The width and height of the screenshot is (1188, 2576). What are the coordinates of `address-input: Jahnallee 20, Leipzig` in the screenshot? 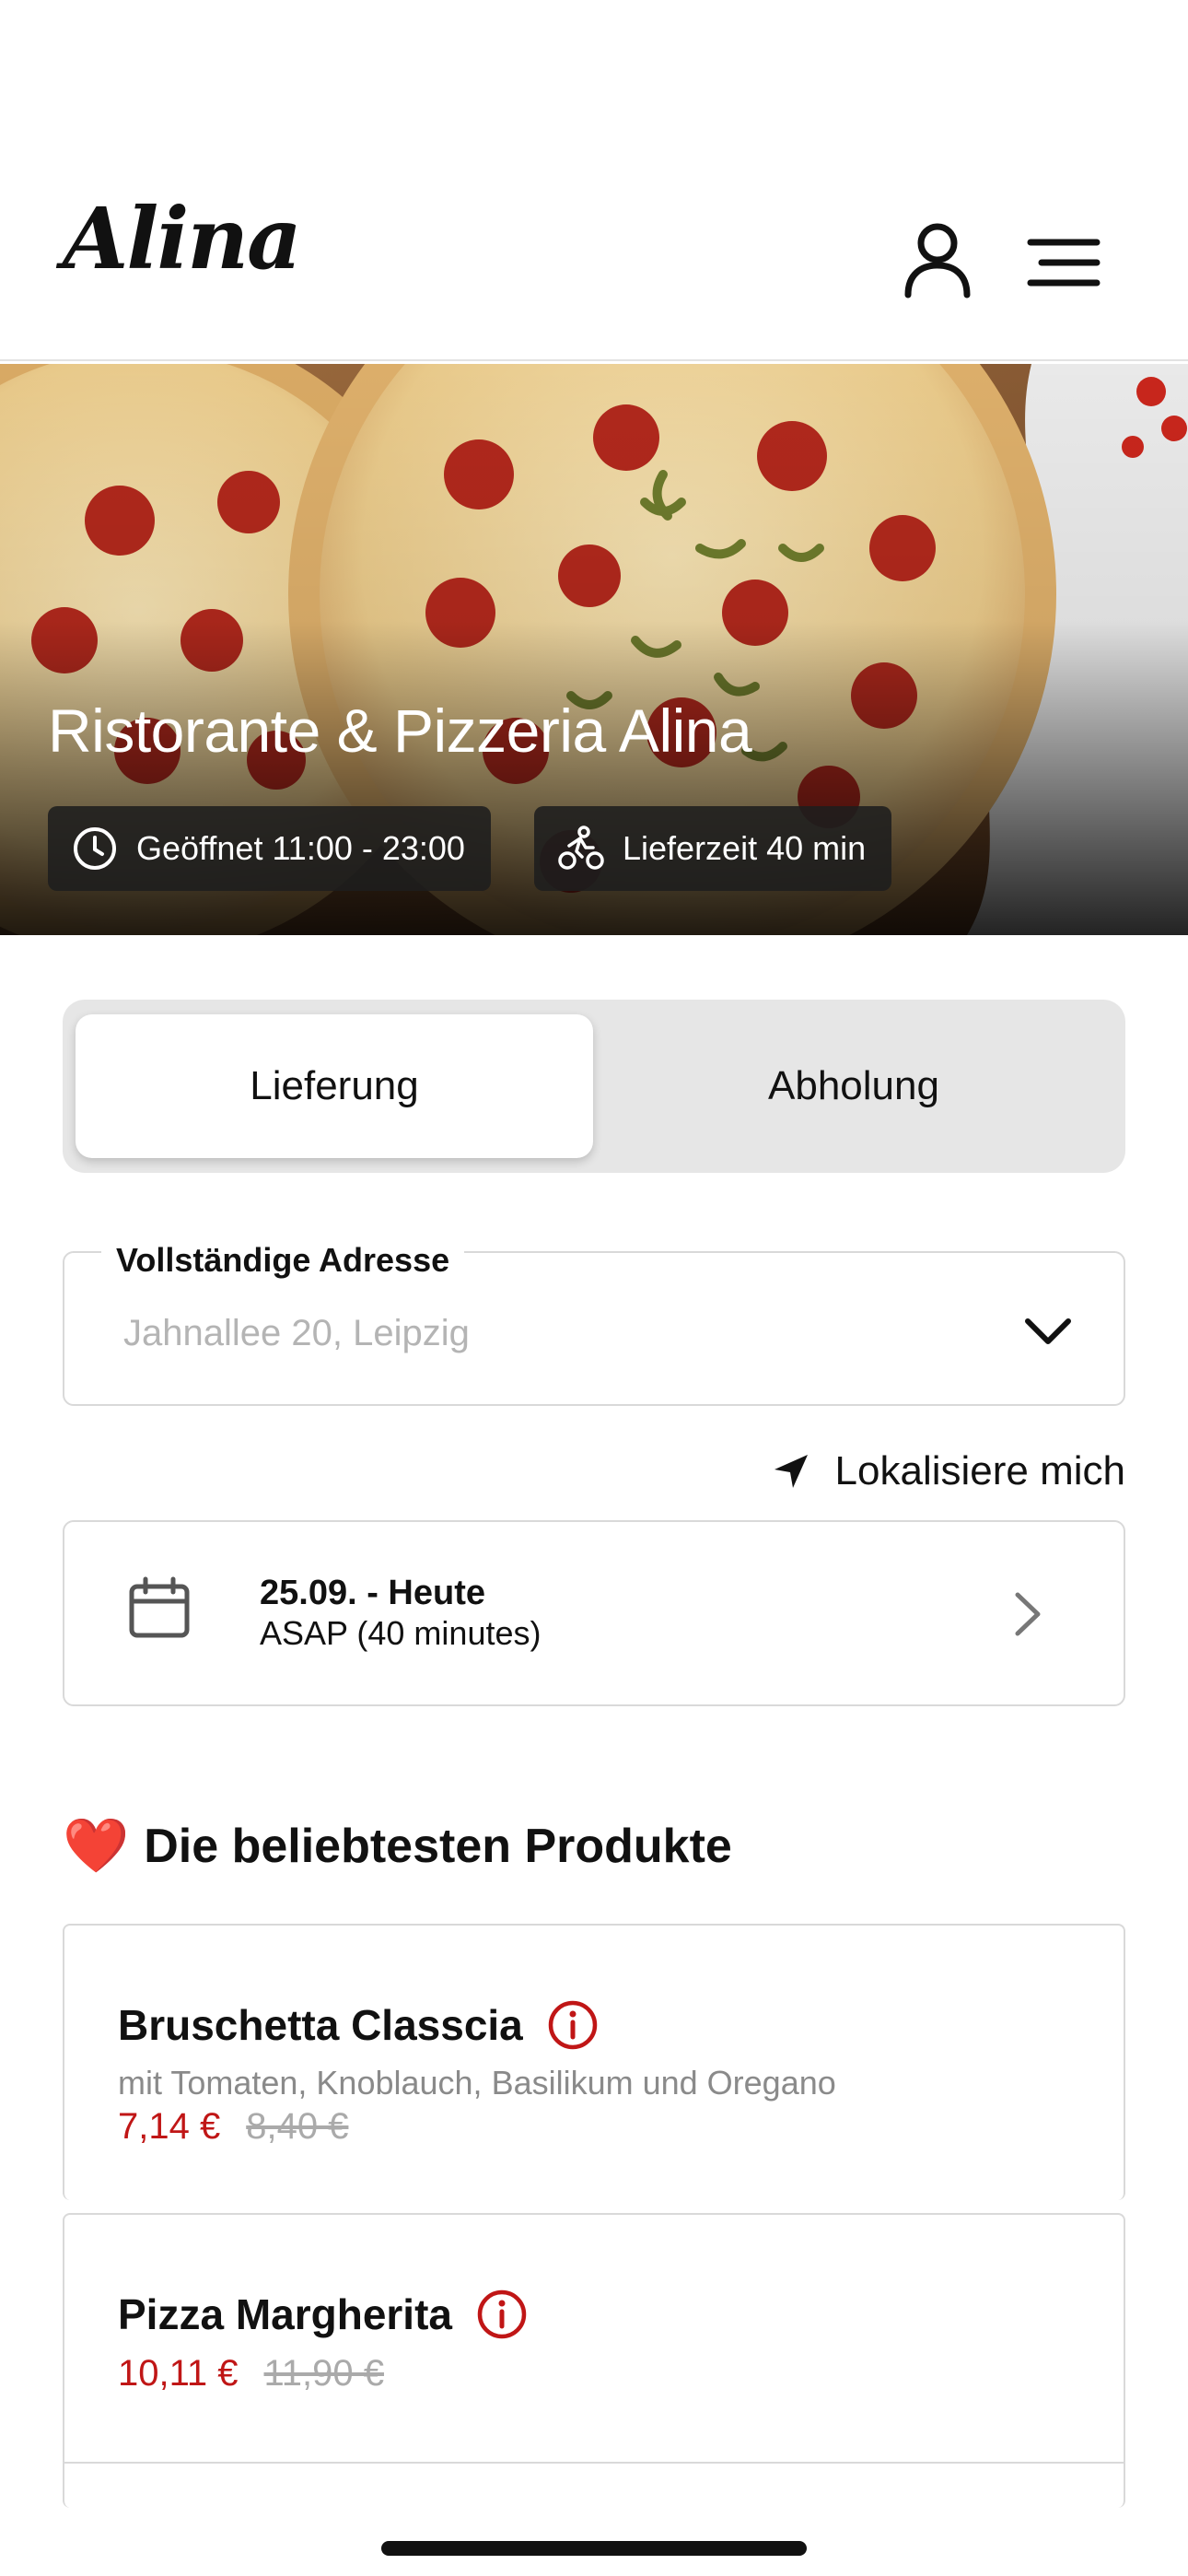 It's located at (296, 1333).